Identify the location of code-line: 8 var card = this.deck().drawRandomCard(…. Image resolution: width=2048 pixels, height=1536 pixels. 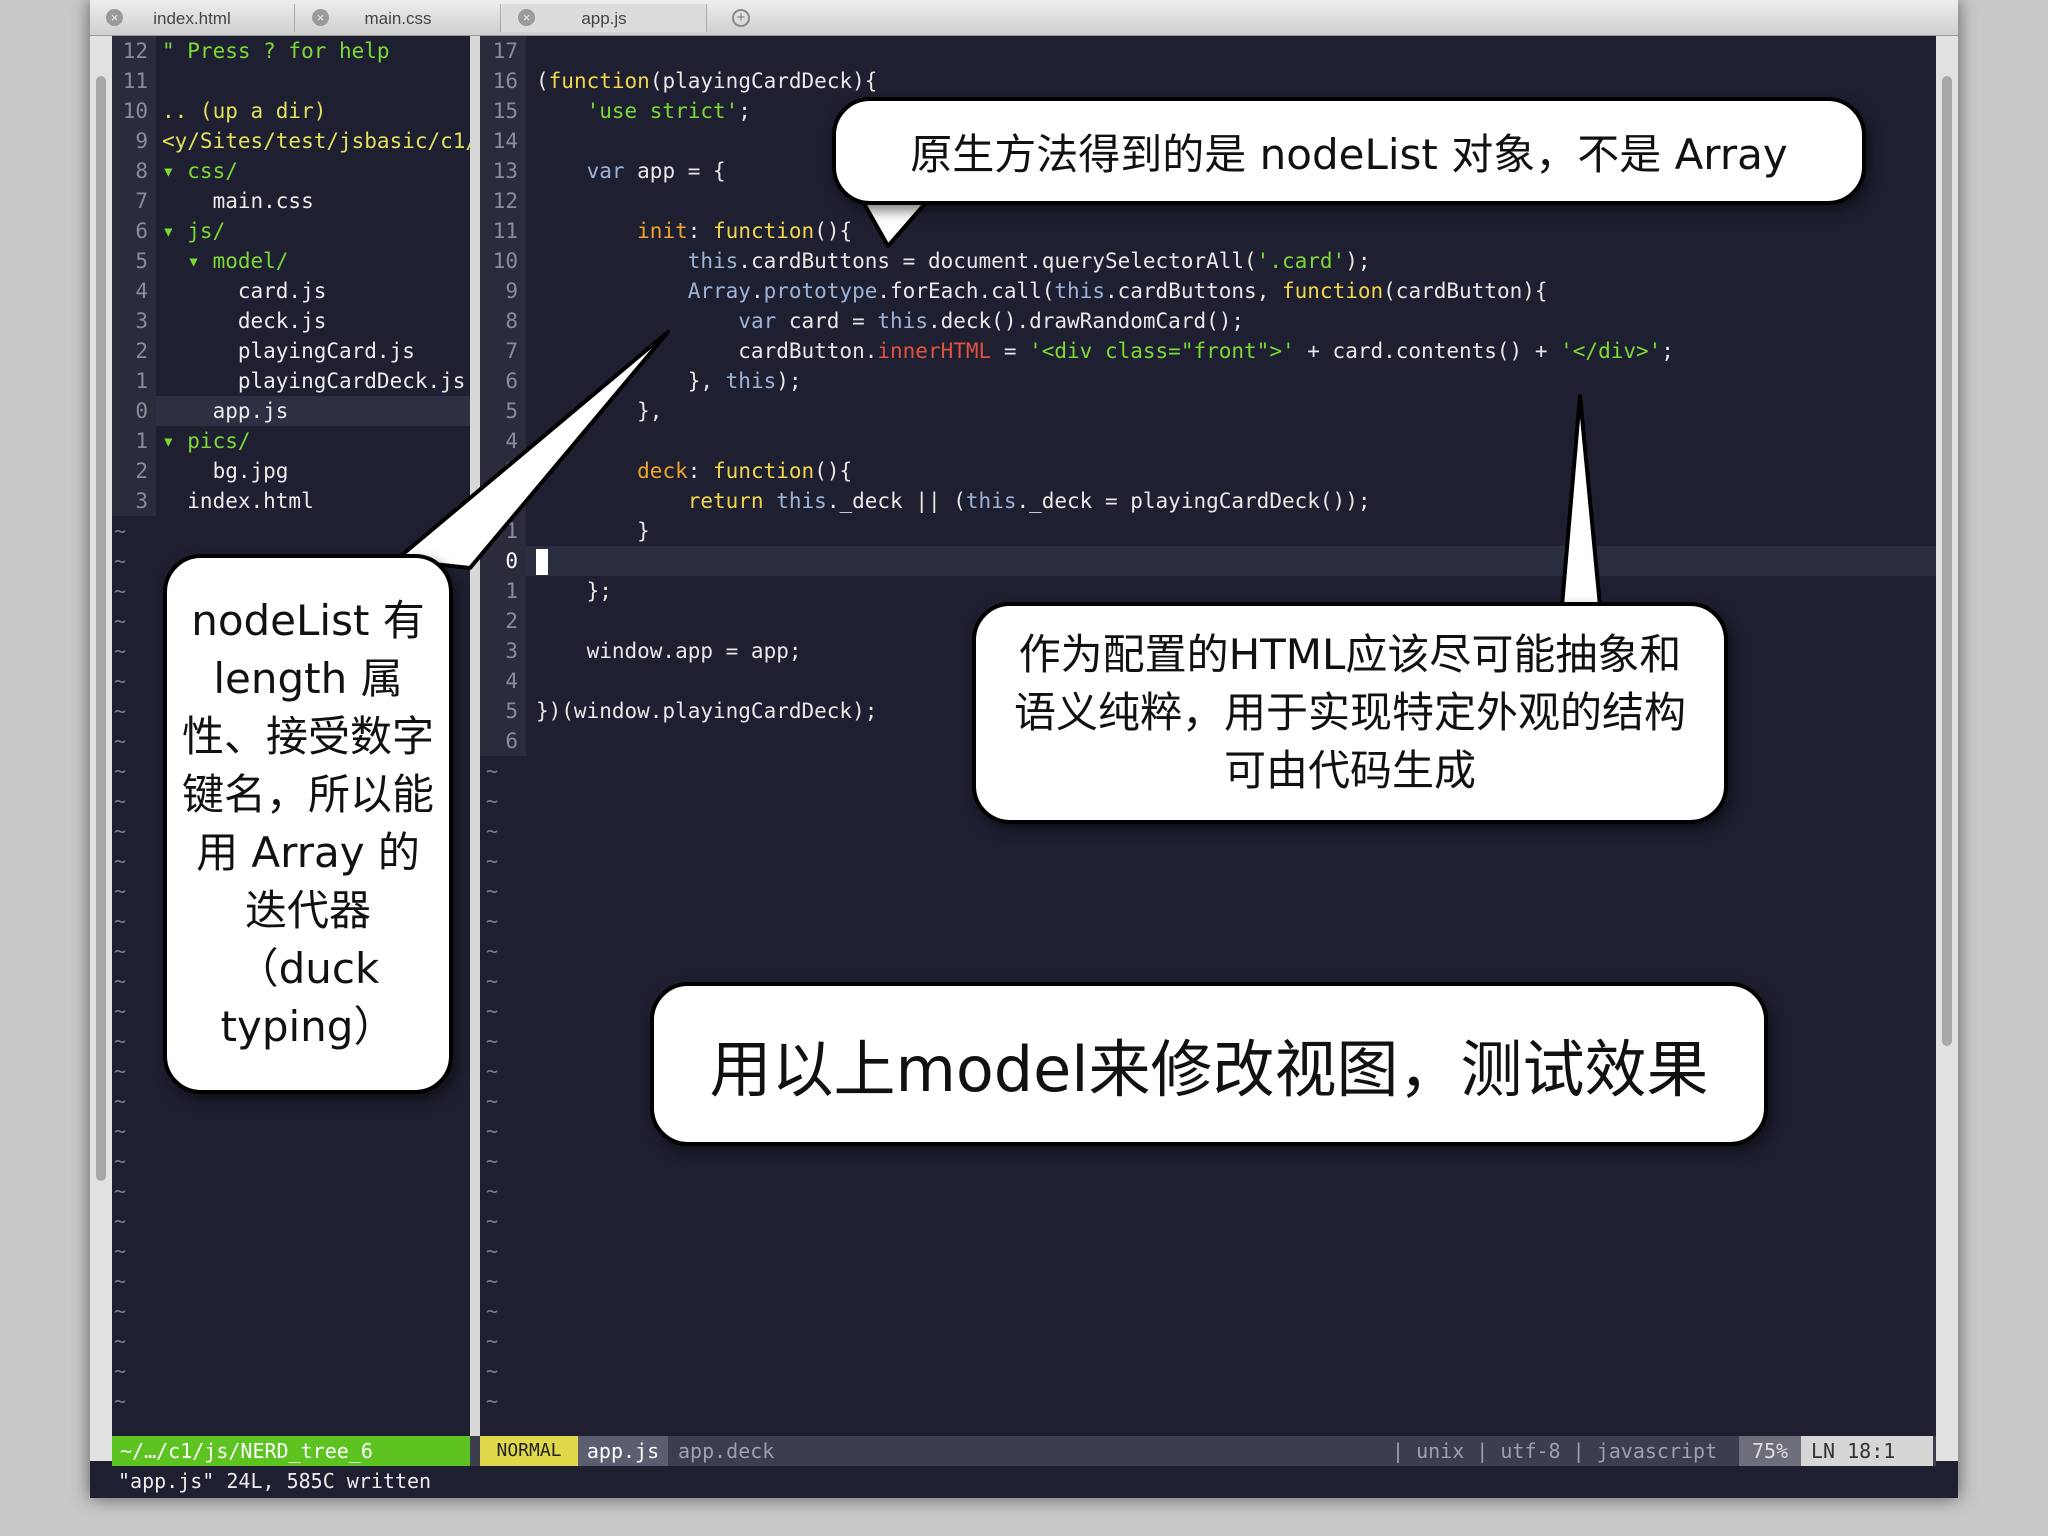
(1208, 321).